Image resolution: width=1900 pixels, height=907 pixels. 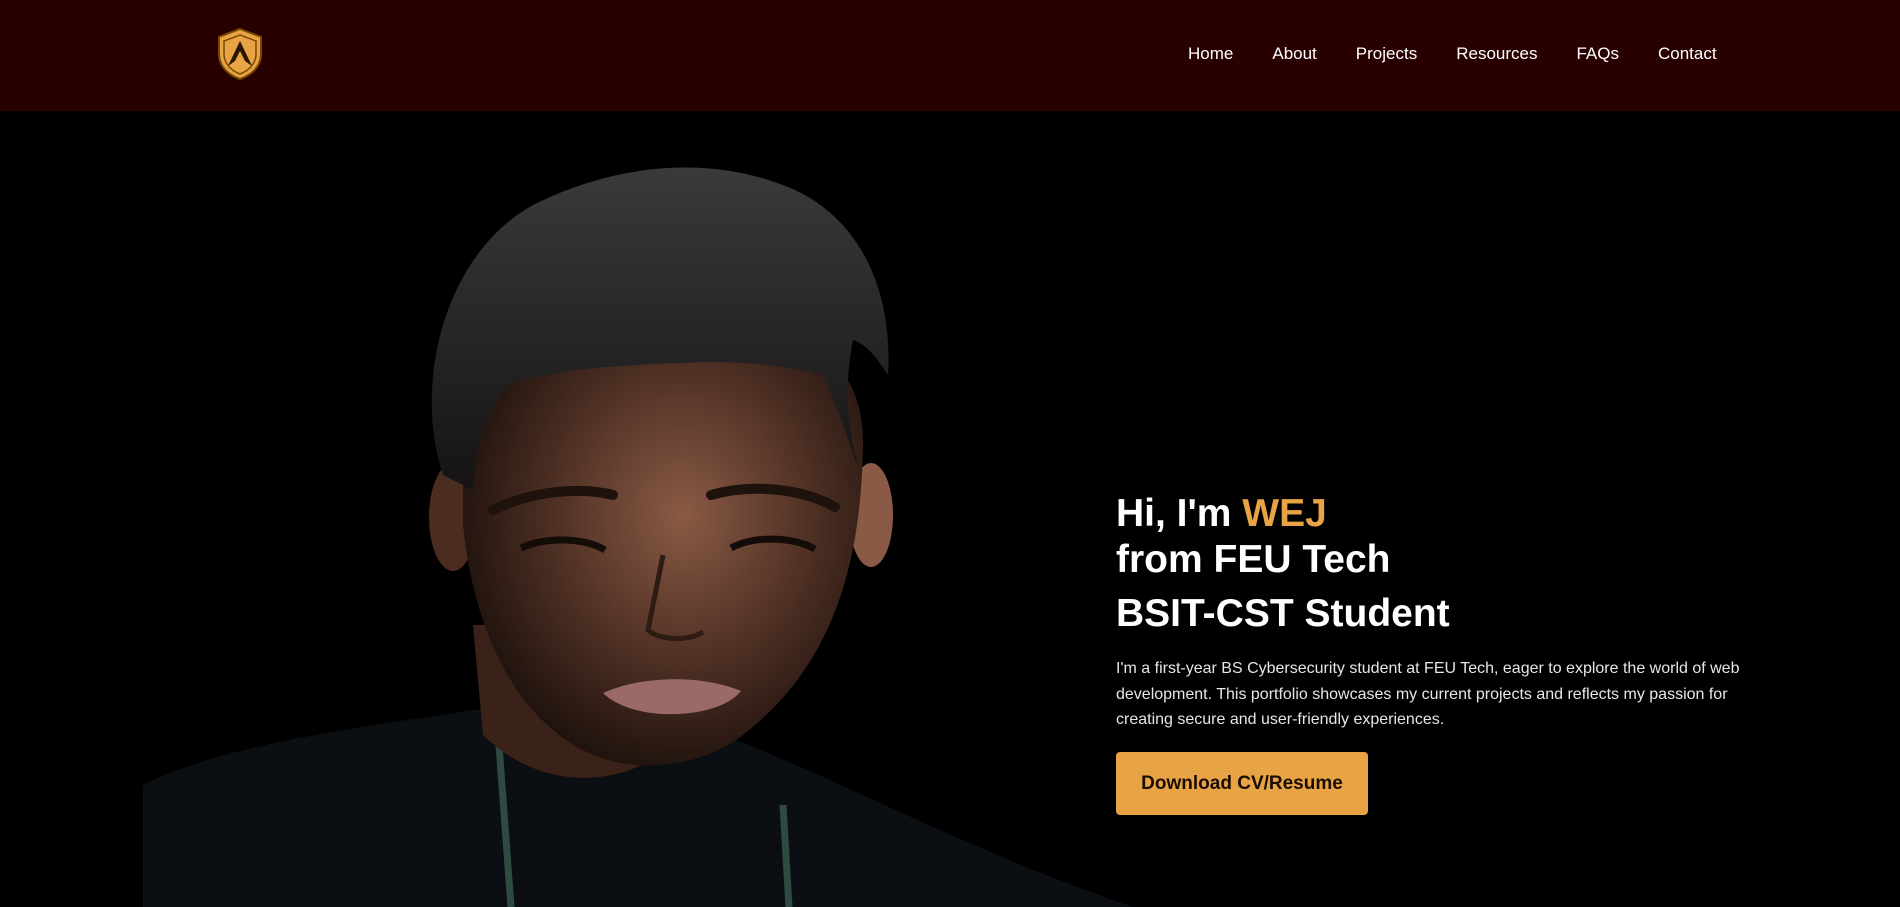 What do you see at coordinates (1284, 513) in the screenshot?
I see `name-highlight: WEJ` at bounding box center [1284, 513].